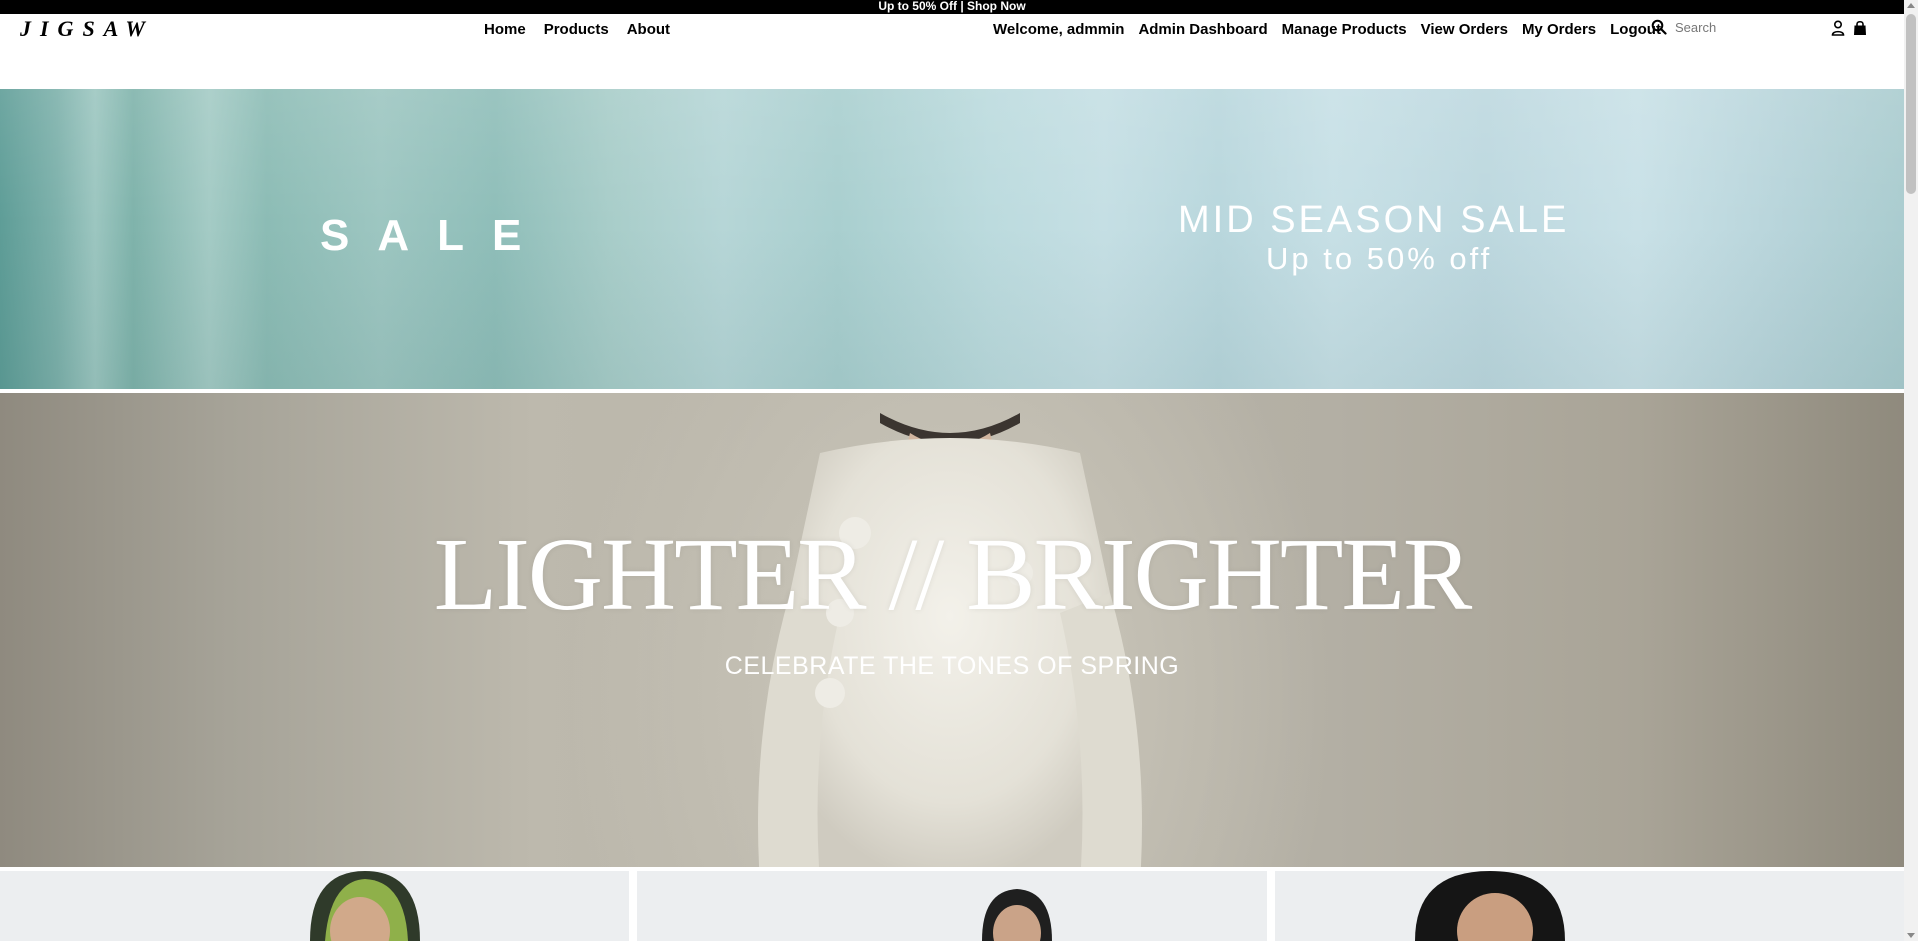 The height and width of the screenshot is (941, 1918). I want to click on nav-products: Products, so click(576, 29).